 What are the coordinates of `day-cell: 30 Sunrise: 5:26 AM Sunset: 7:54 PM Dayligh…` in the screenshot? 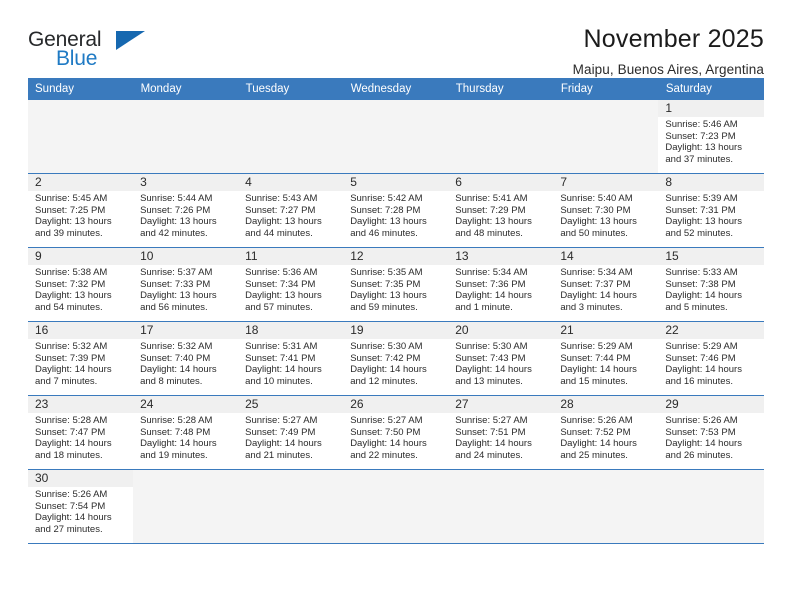 It's located at (81, 506).